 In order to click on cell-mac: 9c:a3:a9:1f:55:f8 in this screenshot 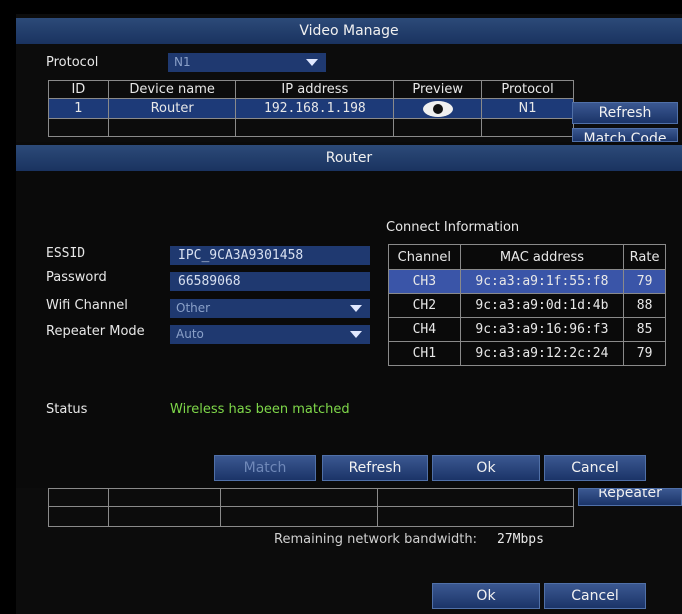, I will do `click(542, 281)`.